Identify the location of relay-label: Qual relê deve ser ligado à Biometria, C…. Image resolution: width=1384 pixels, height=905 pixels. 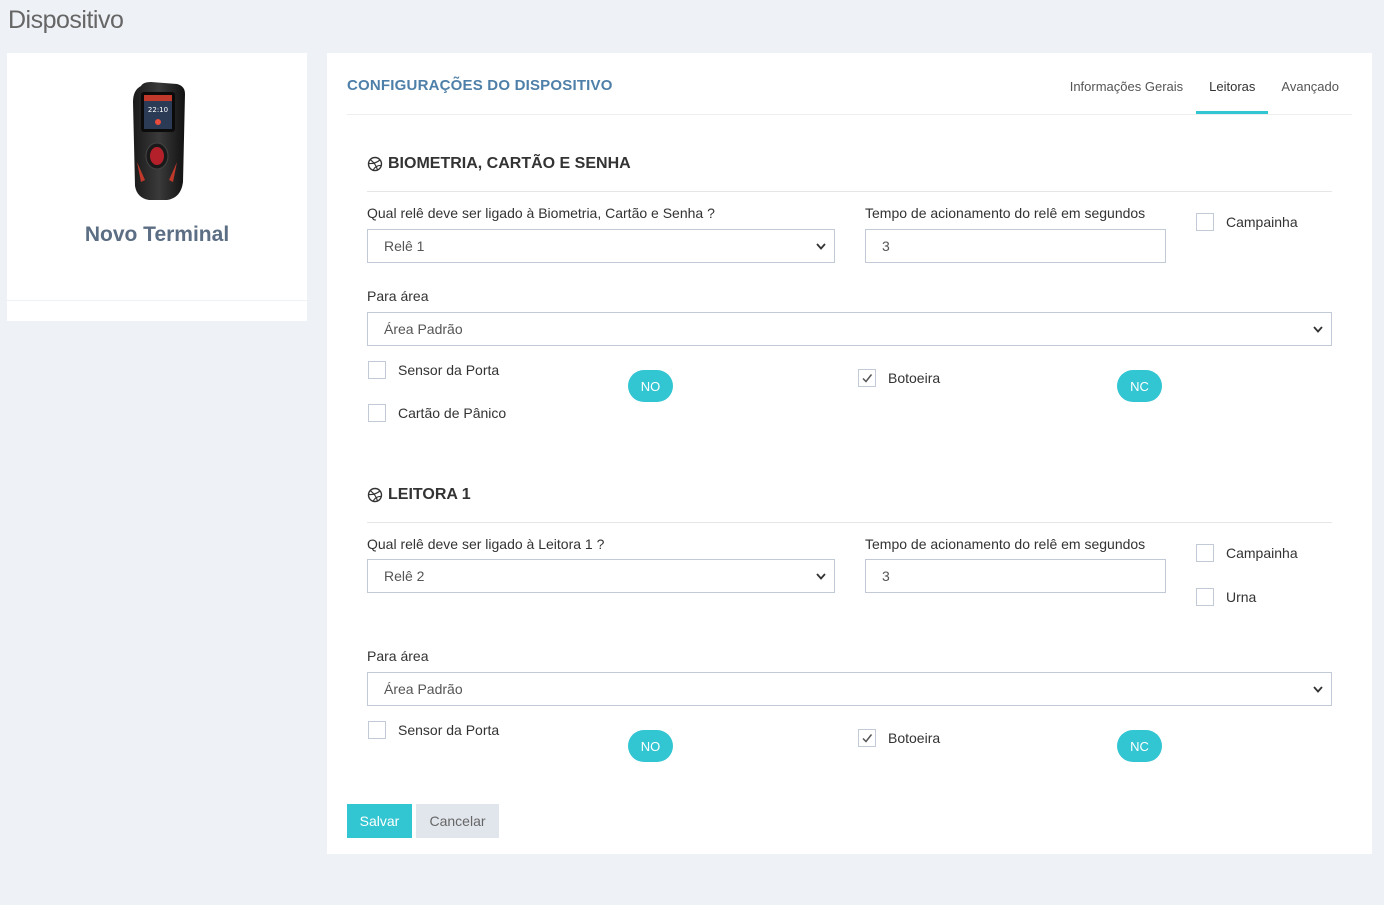
(541, 213).